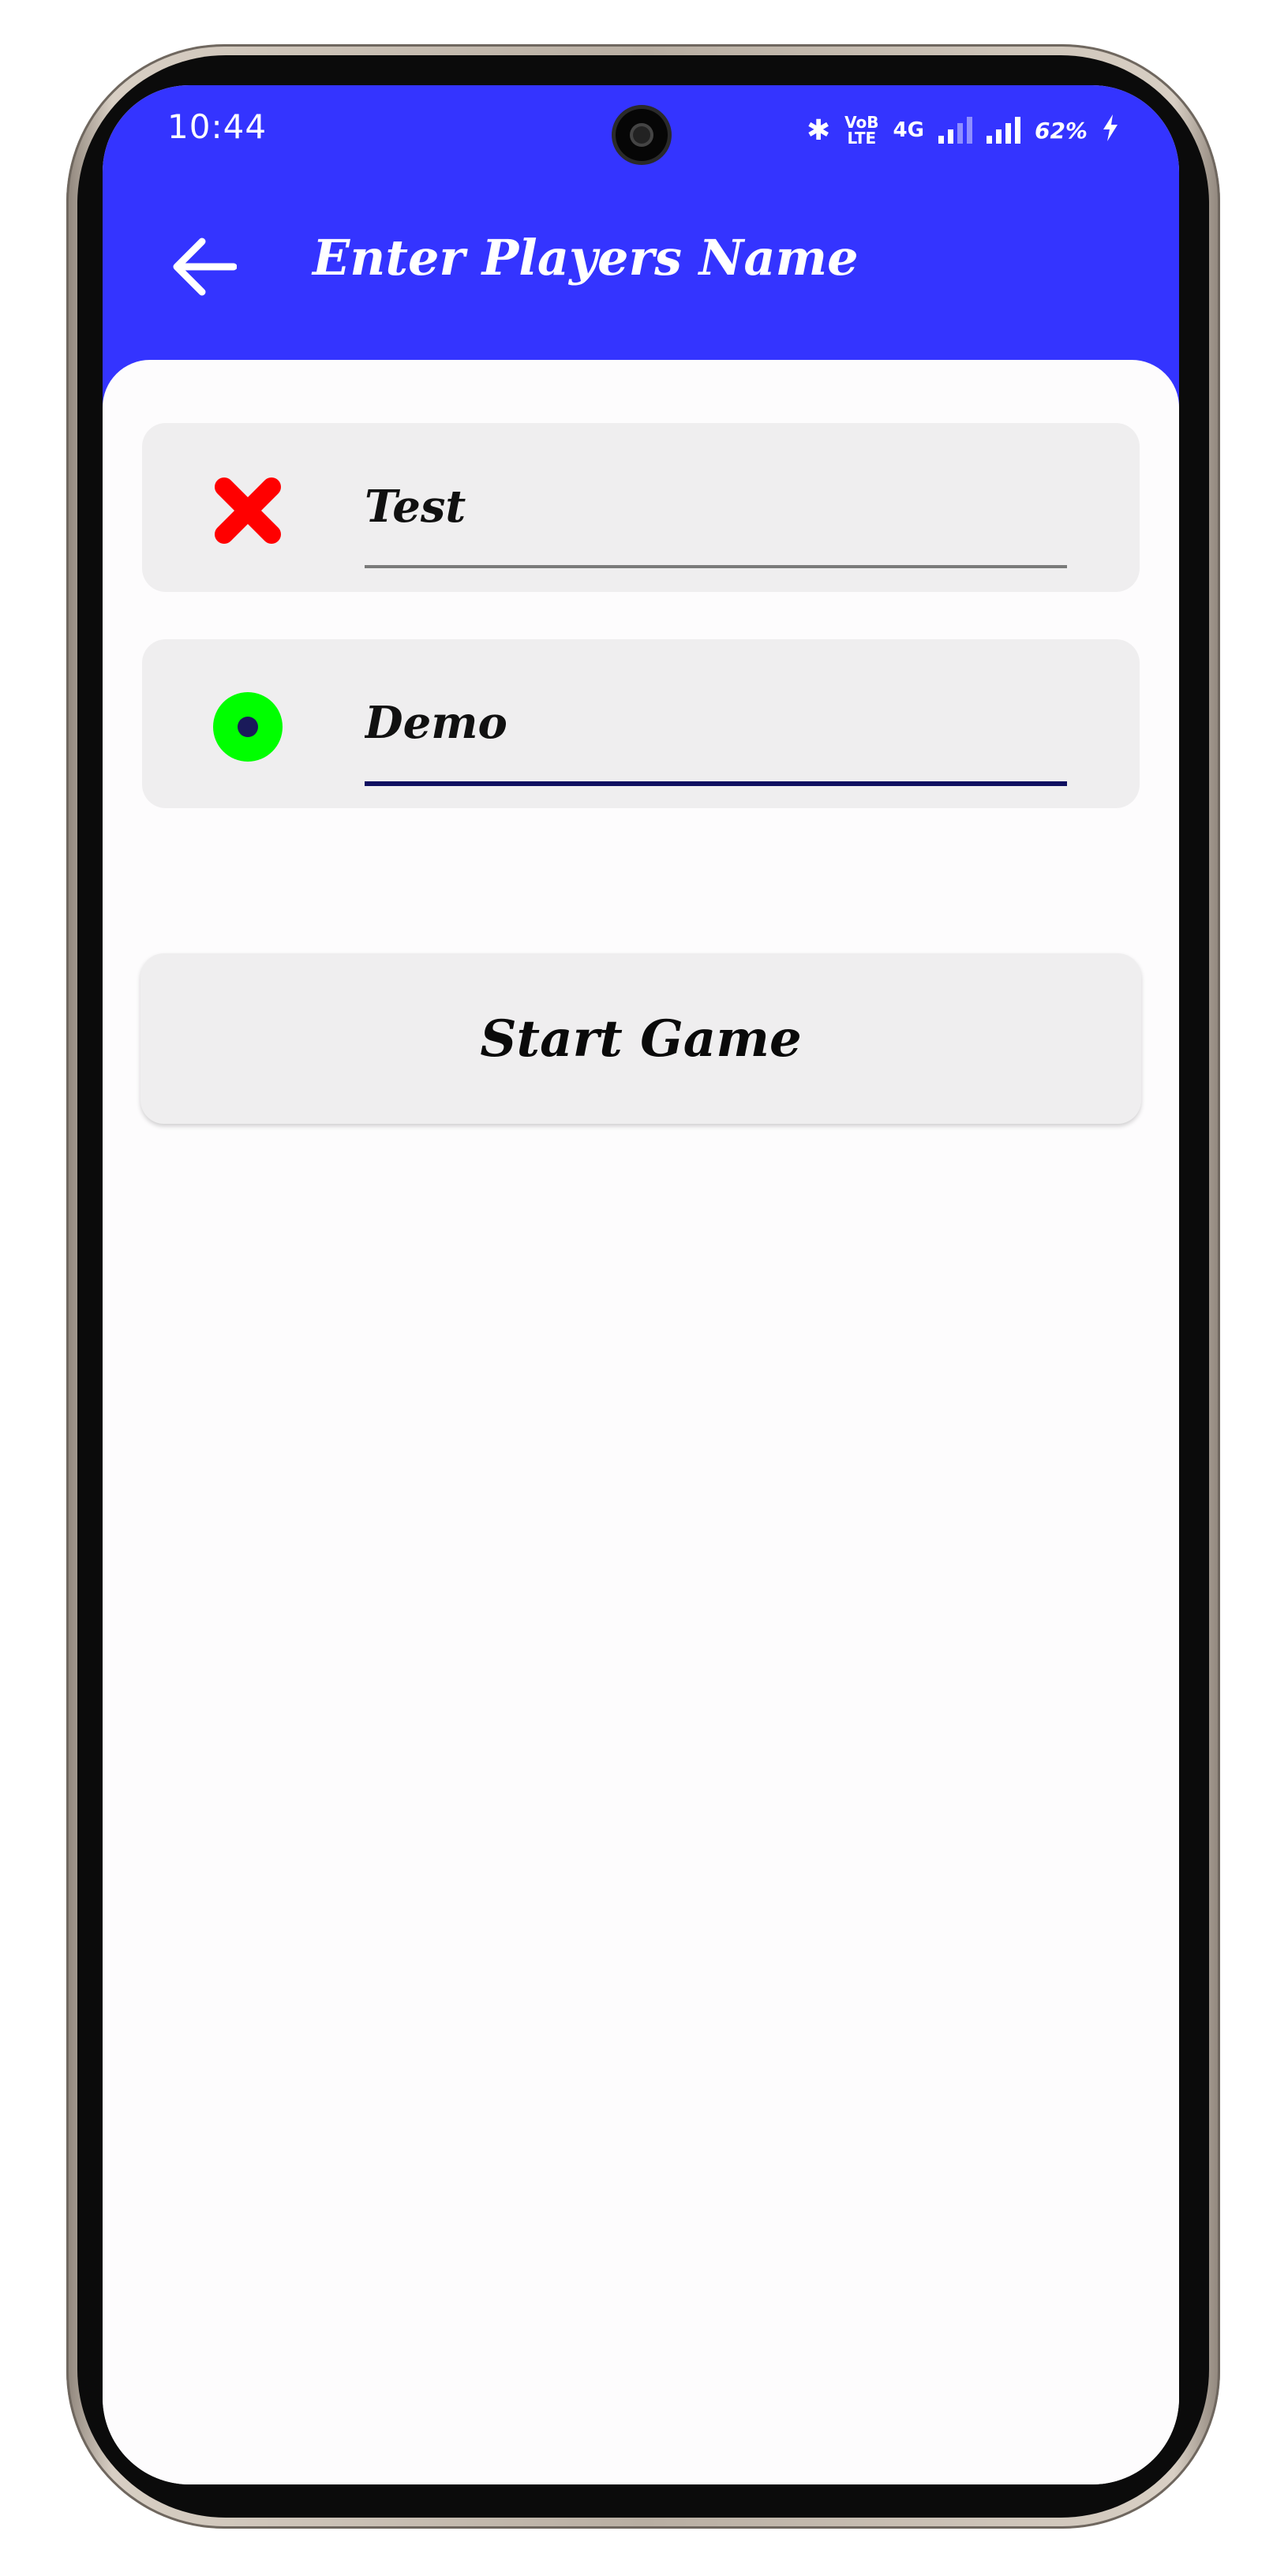 This screenshot has width=1288, height=2576. What do you see at coordinates (640, 1038) in the screenshot?
I see `start-game-button: Start Game` at bounding box center [640, 1038].